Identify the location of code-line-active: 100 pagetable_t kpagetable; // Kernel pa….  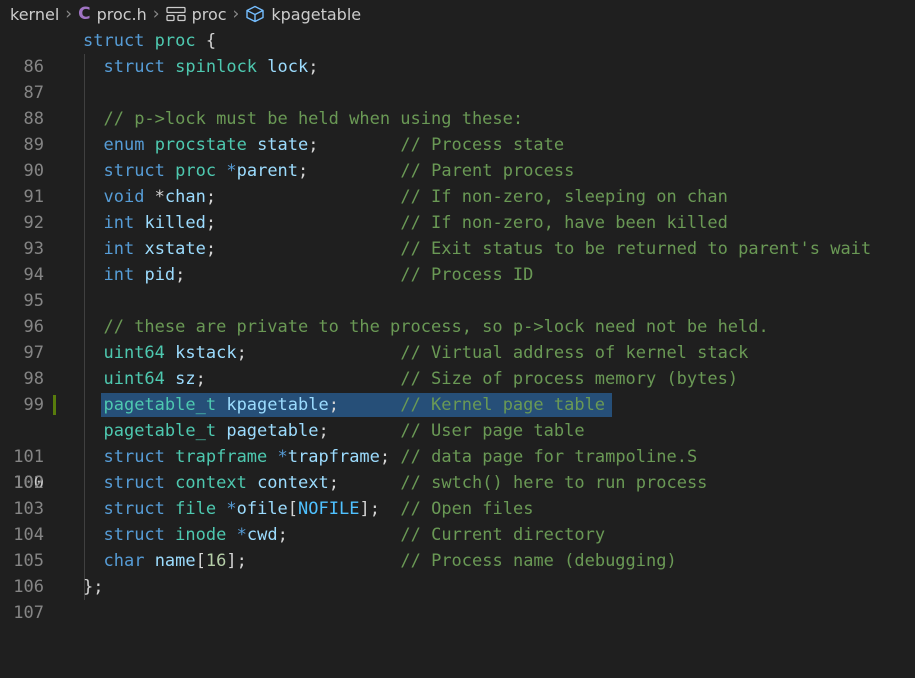
(457, 442).